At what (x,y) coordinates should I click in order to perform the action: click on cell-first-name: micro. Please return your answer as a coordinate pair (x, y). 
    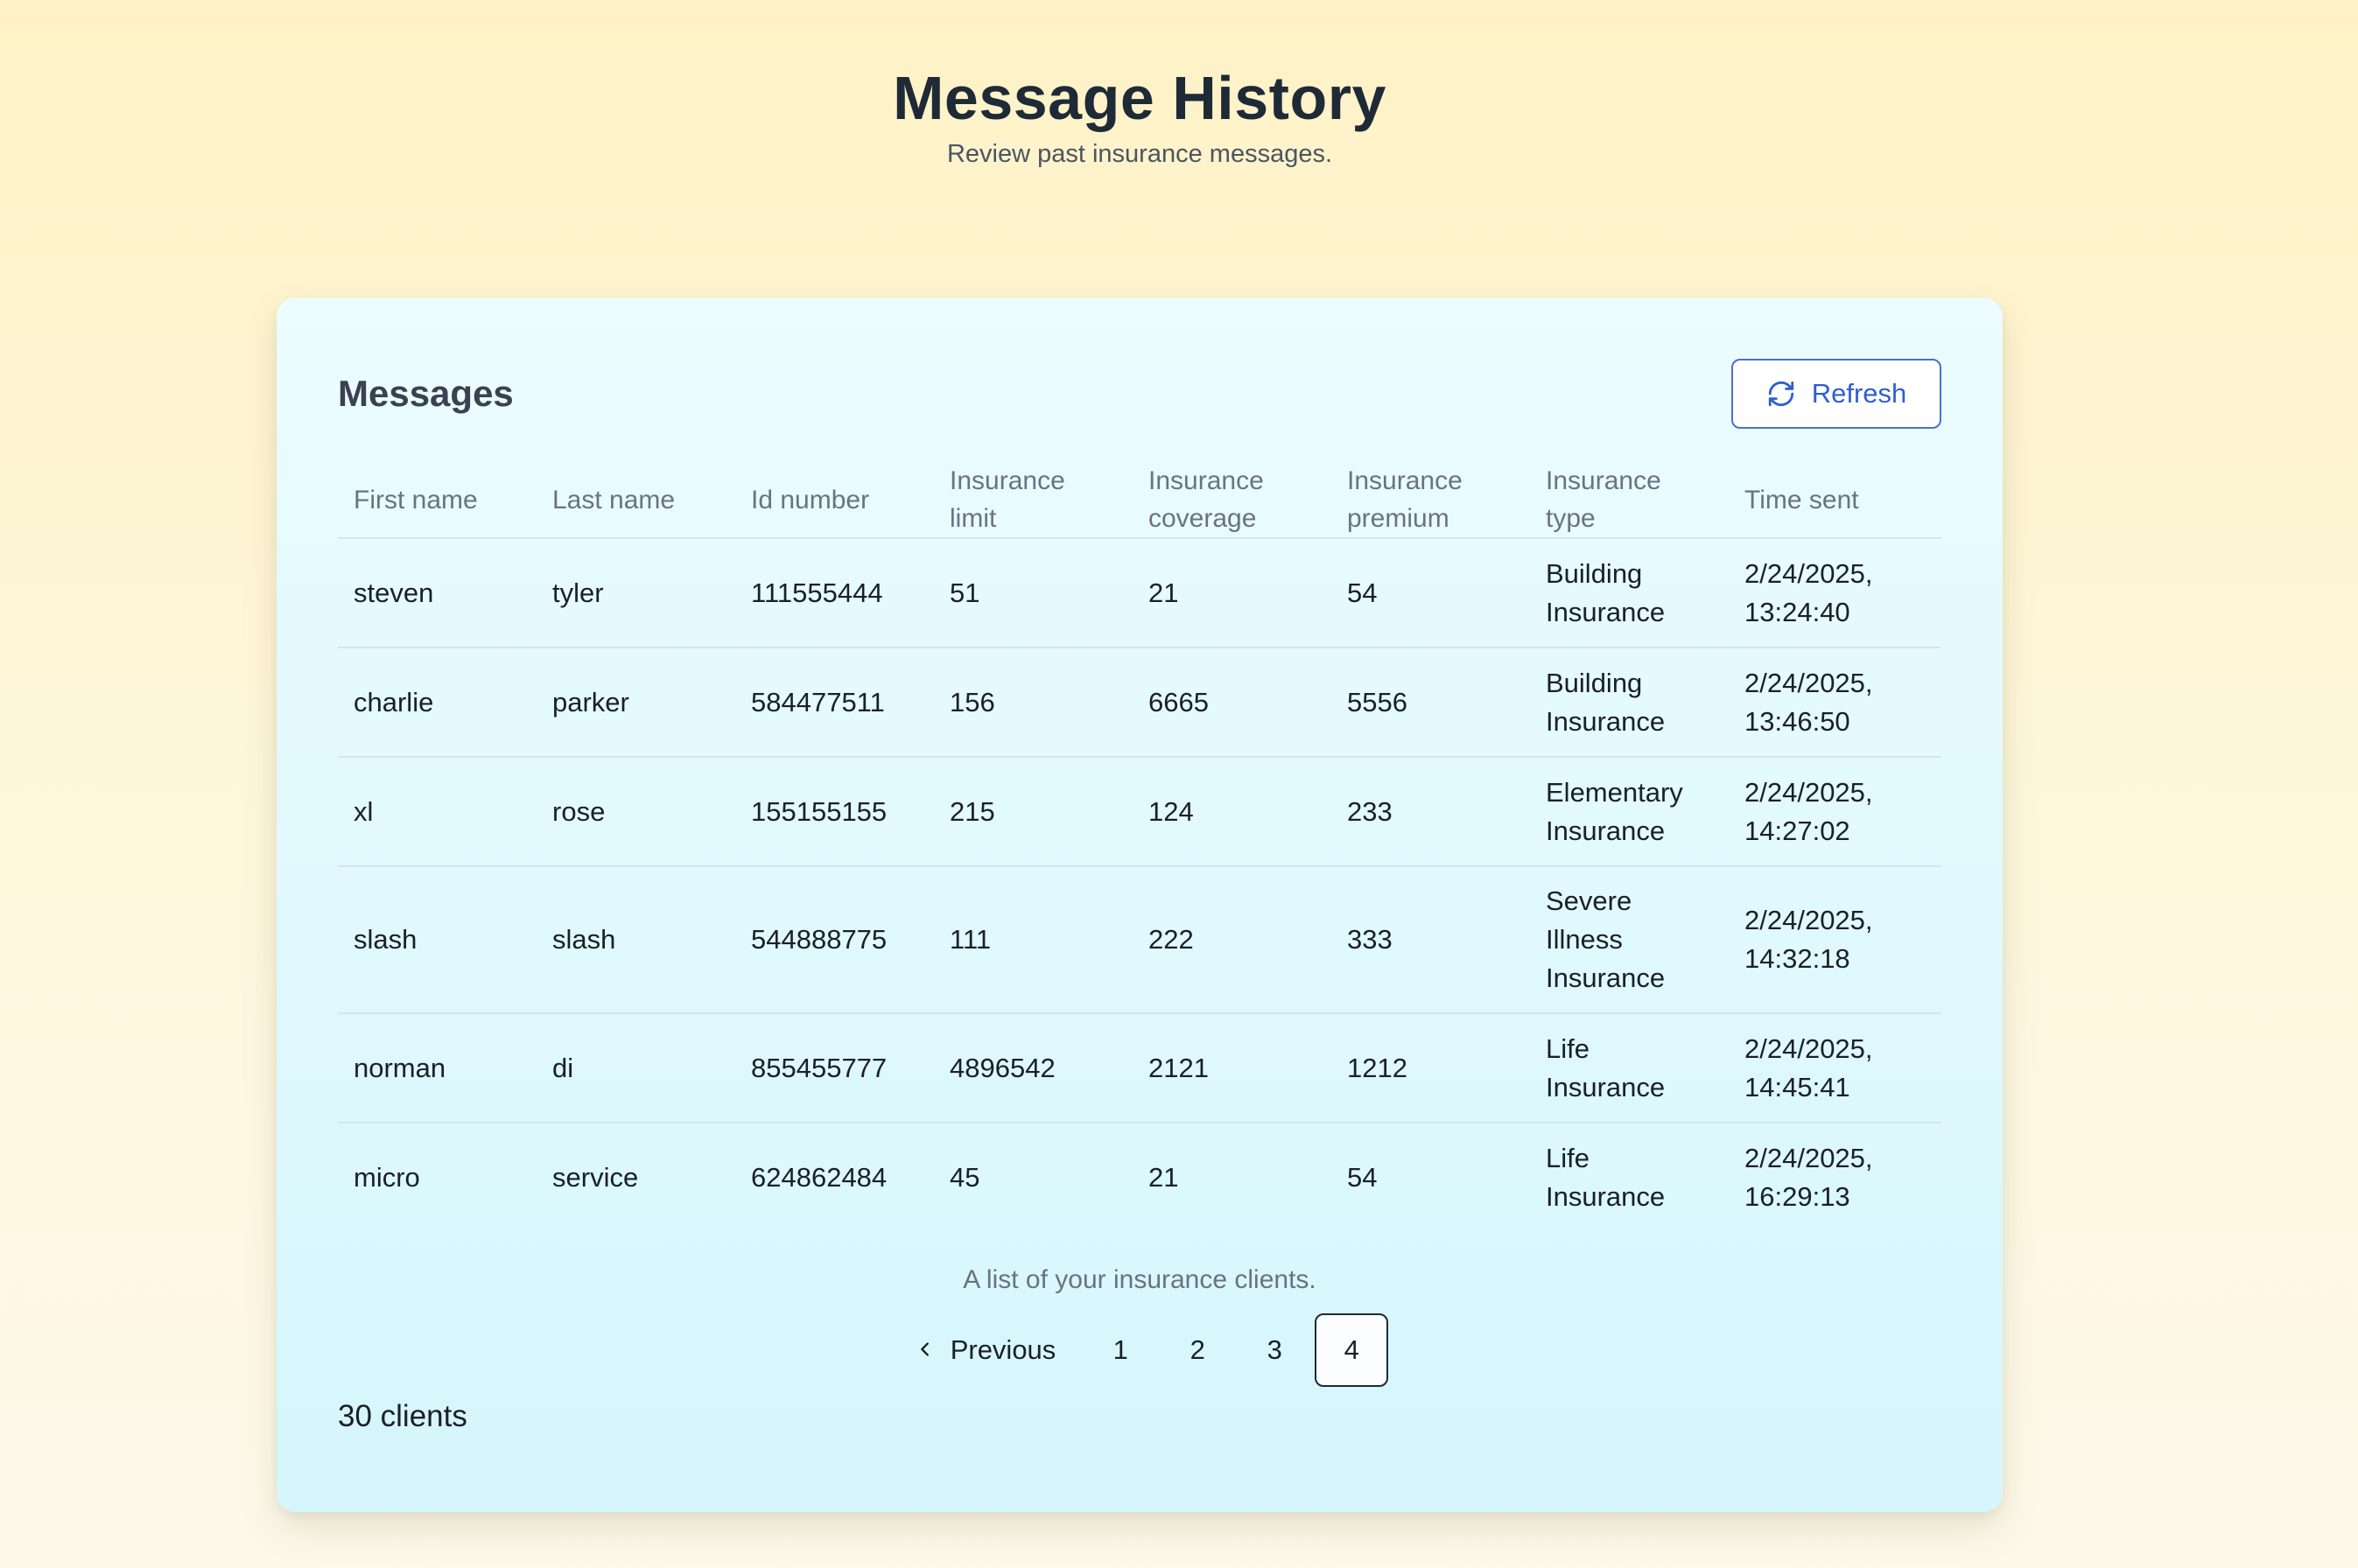
    Looking at the image, I should click on (387, 1177).